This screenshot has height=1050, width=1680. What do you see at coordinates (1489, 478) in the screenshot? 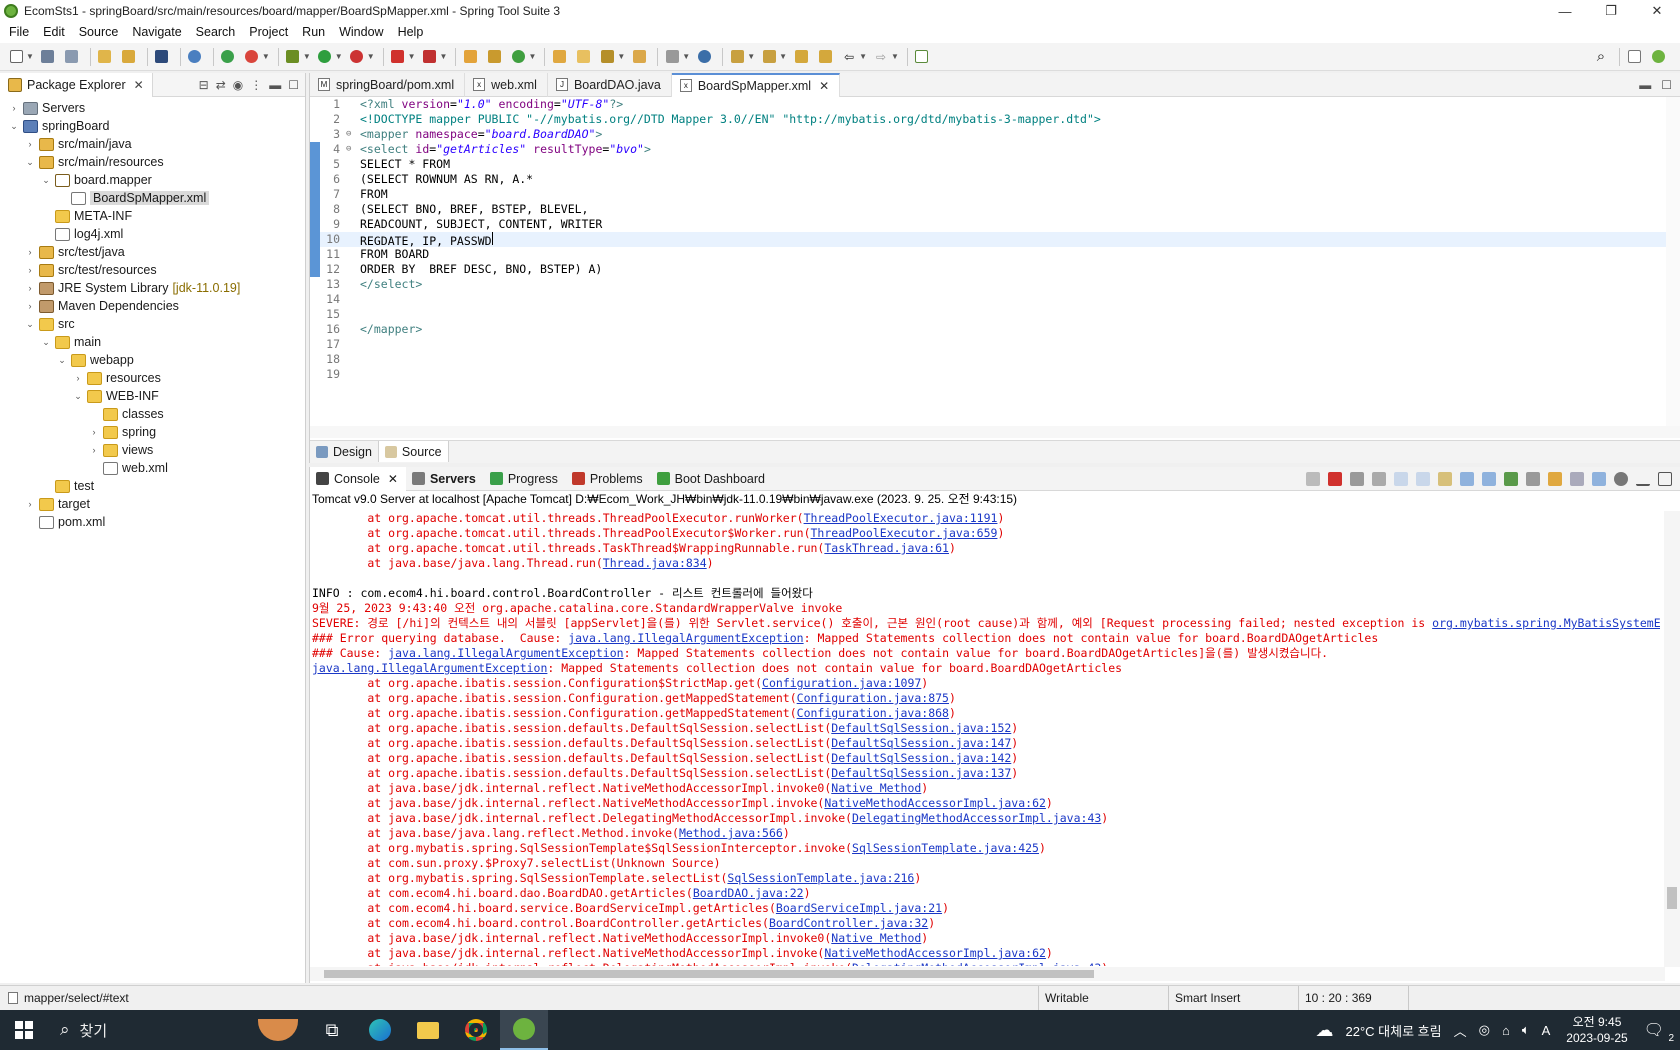
I see `show-stderr-icon` at bounding box center [1489, 478].